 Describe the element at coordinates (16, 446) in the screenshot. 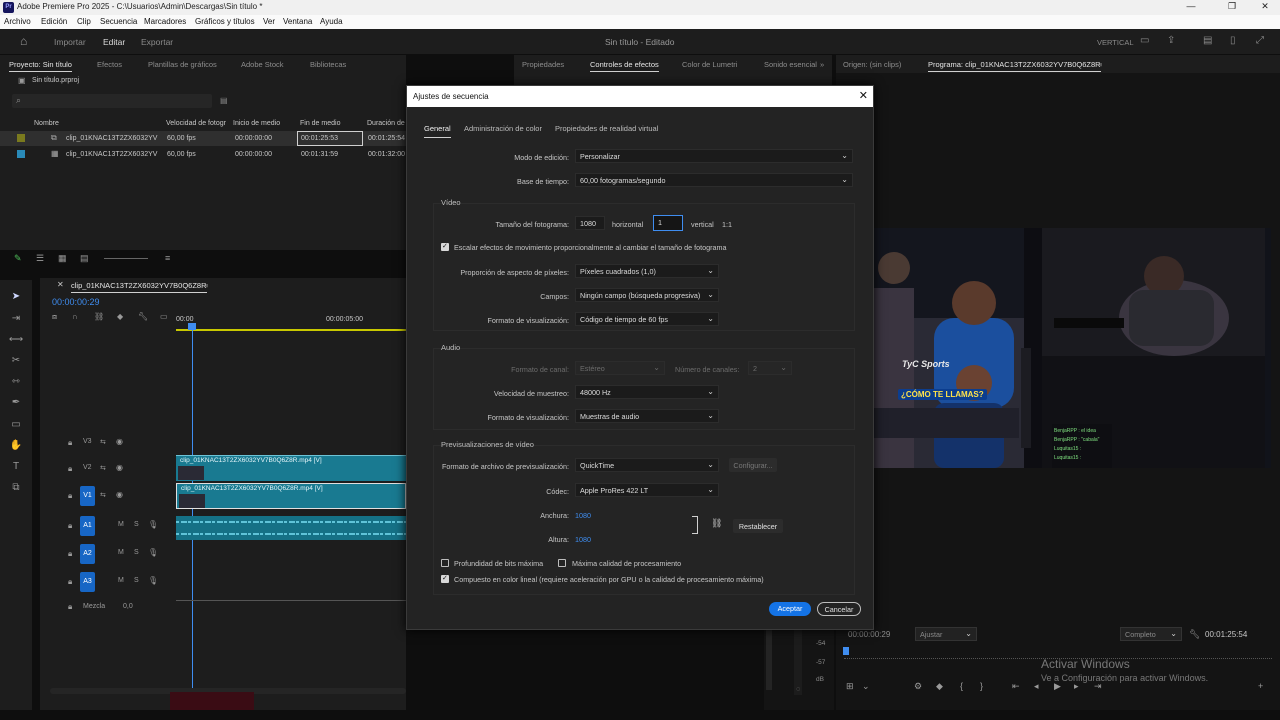

I see `hand-tool-icon: ✋` at that location.